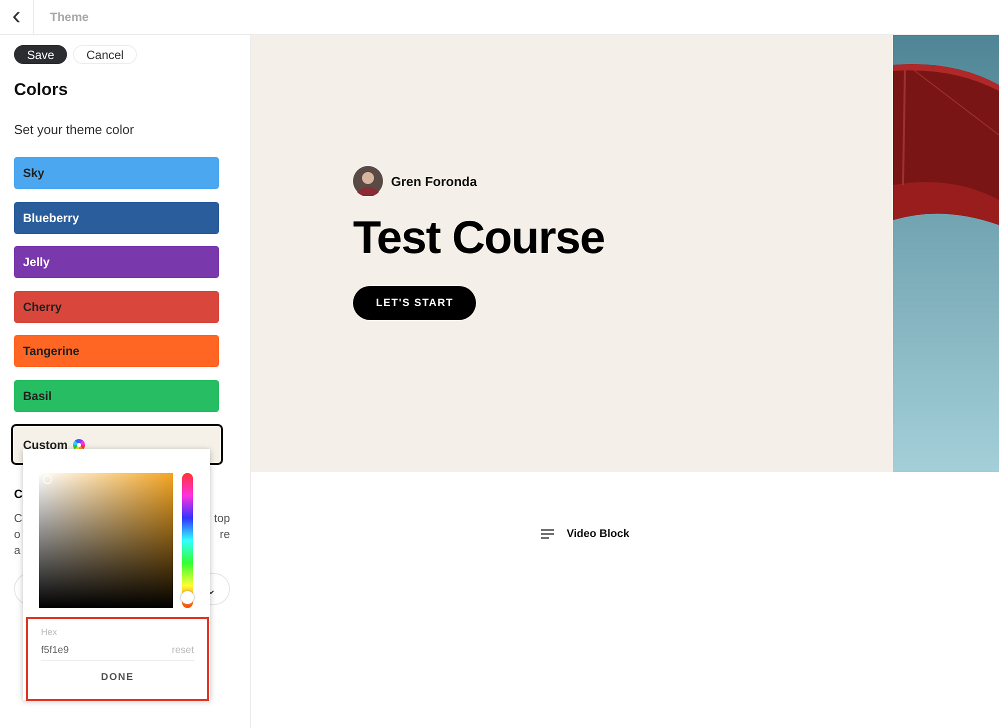 This screenshot has height=728, width=999. Describe the element at coordinates (117, 677) in the screenshot. I see `done-button: DONE` at that location.